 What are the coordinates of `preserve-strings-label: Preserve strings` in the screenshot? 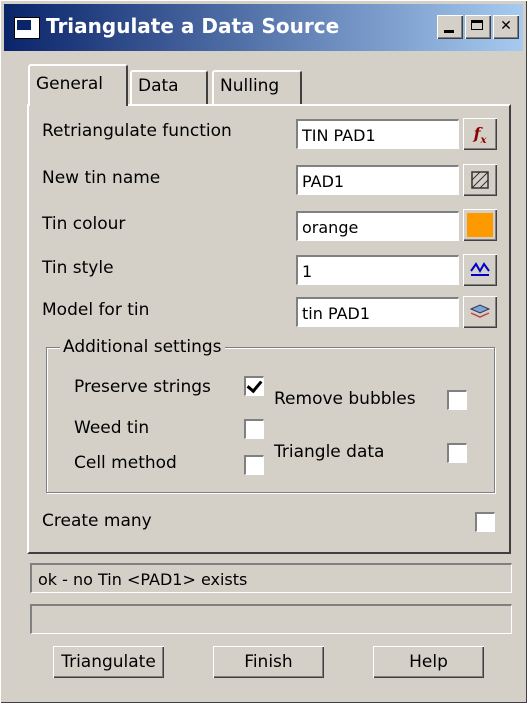 It's located at (142, 387).